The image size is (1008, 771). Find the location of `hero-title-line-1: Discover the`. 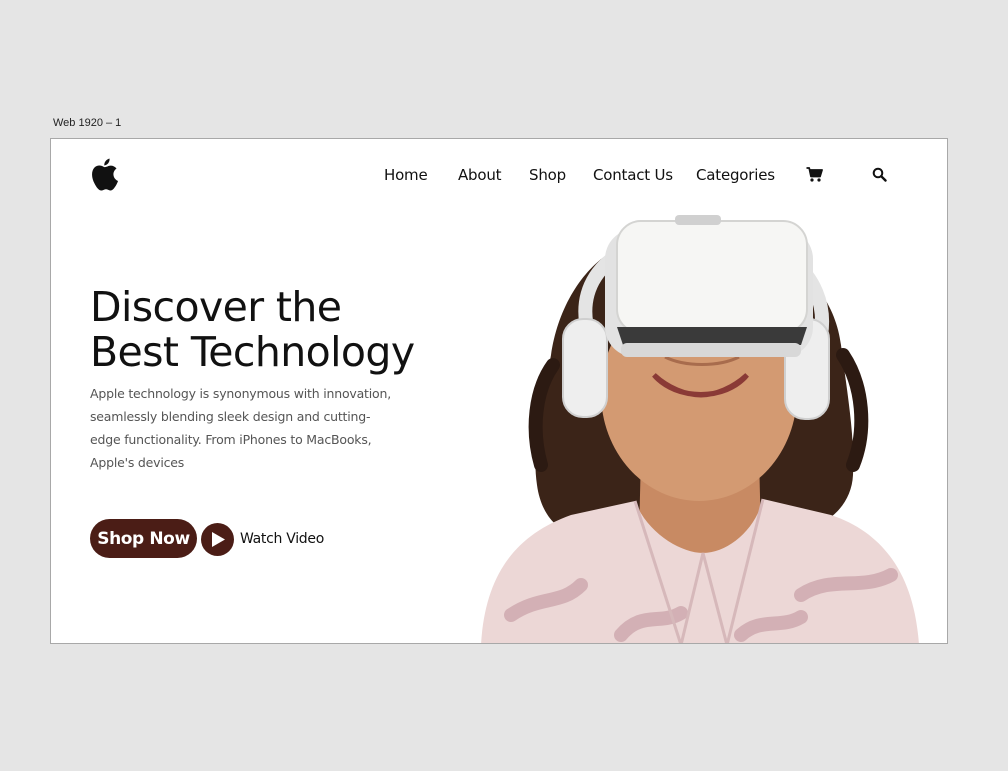

hero-title-line-1: Discover the is located at coordinates (216, 307).